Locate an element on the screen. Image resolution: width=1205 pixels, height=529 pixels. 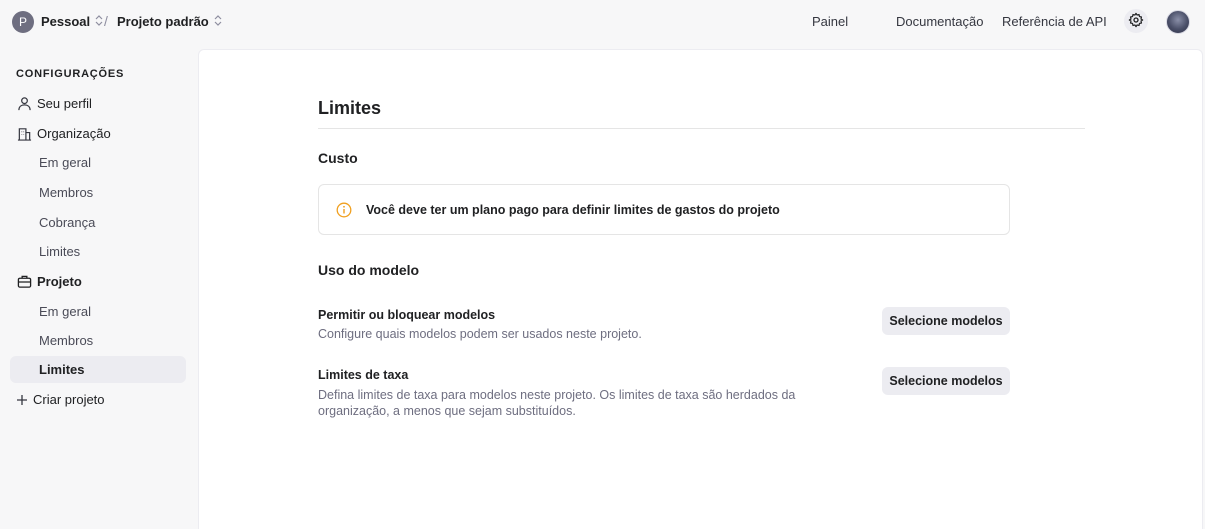
briefcase-icon is located at coordinates (24, 282).